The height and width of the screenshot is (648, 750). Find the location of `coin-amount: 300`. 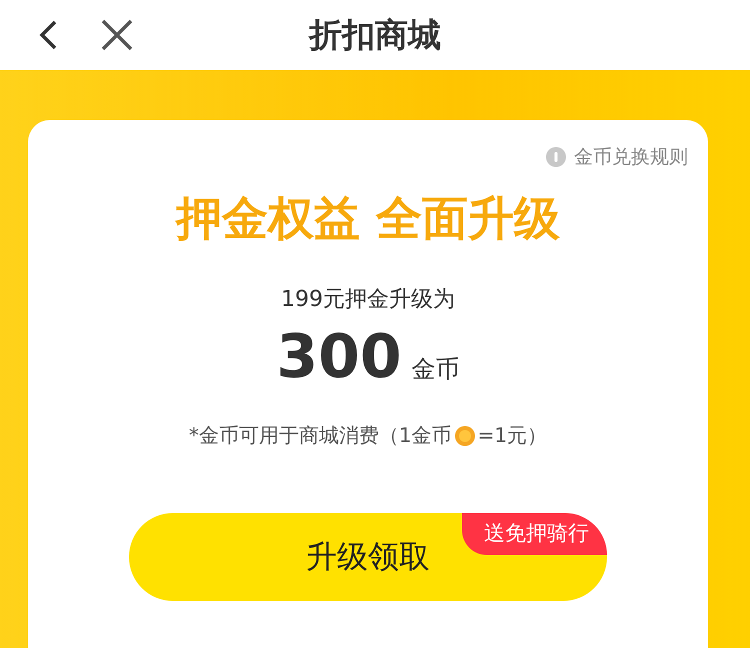

coin-amount: 300 is located at coordinates (339, 357).